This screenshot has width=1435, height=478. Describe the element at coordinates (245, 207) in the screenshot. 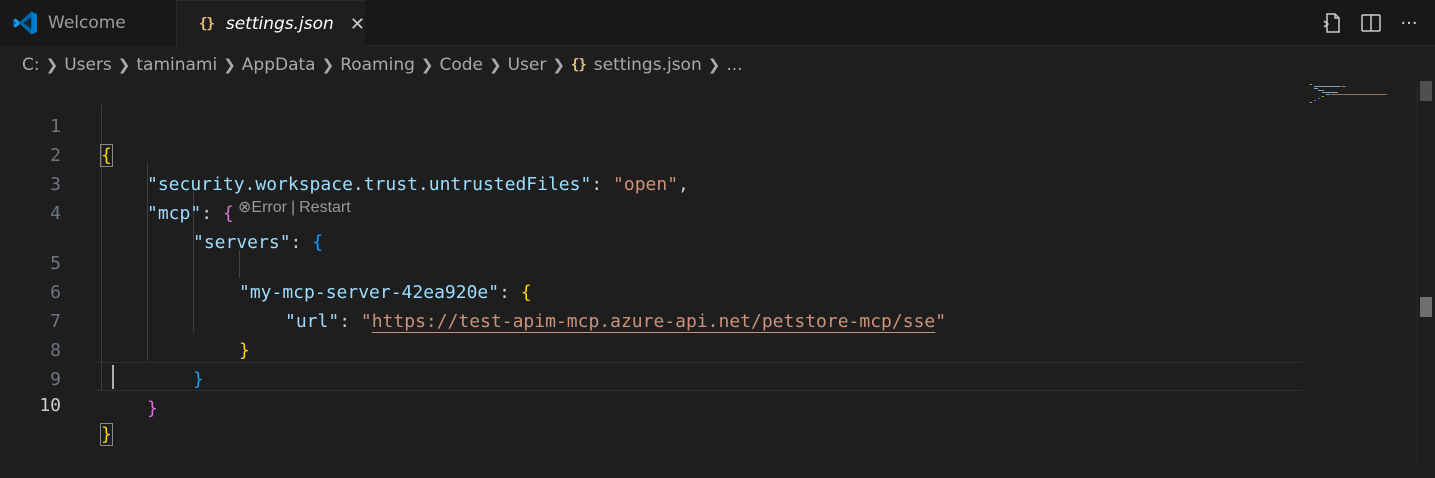

I see `error-circle-icon: ⊗` at that location.